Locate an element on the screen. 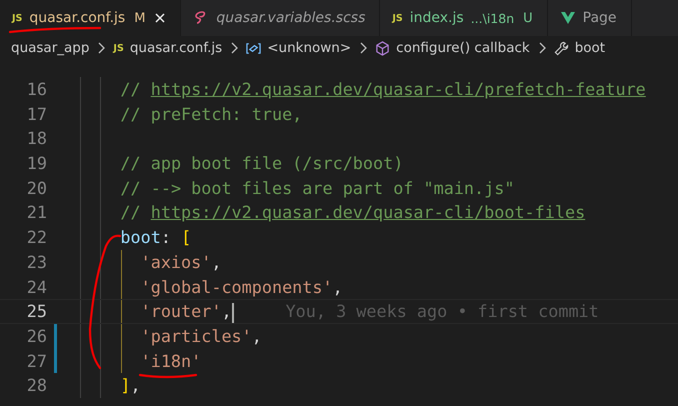 The height and width of the screenshot is (406, 678). code-line: ], is located at coordinates (130, 385).